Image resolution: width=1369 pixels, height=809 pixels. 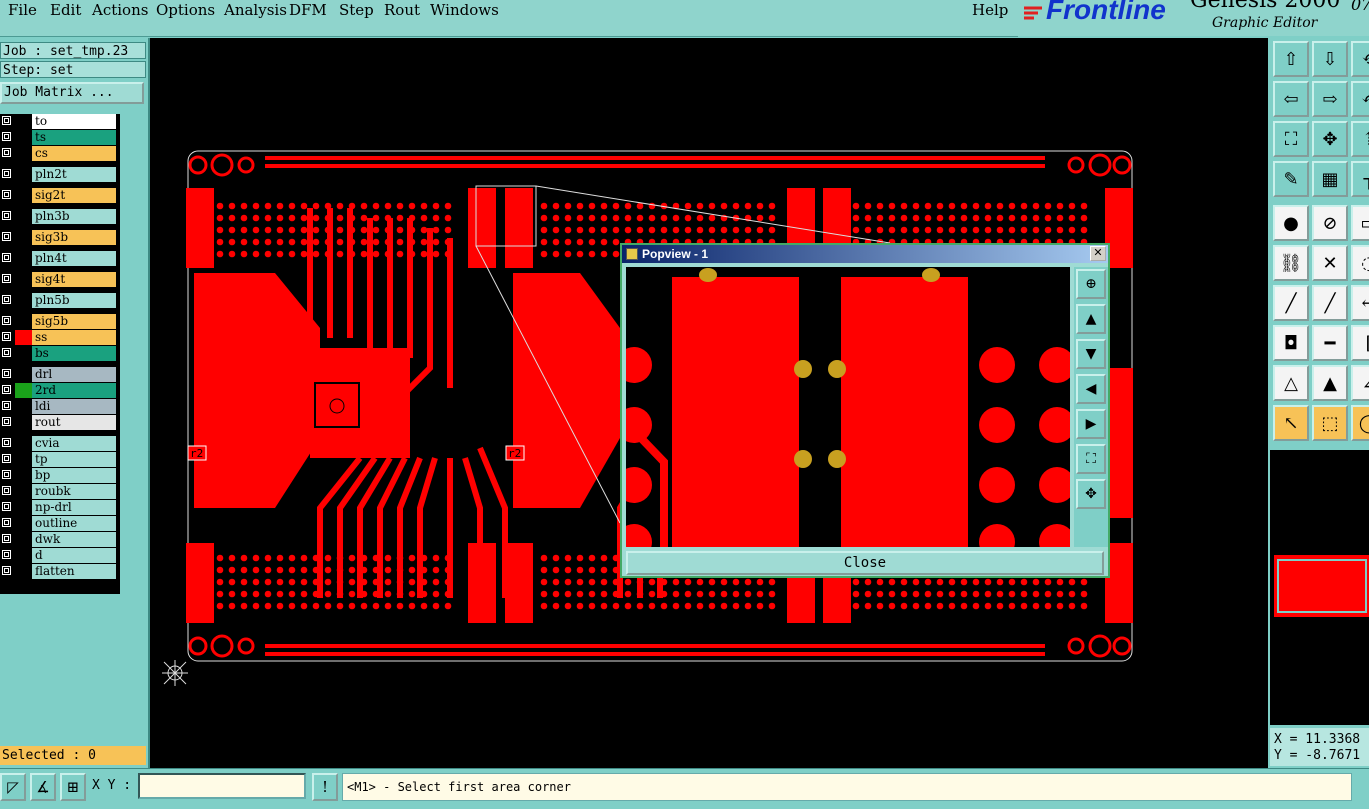 I want to click on layer-row-ldi: ldi, so click(x=59, y=406).